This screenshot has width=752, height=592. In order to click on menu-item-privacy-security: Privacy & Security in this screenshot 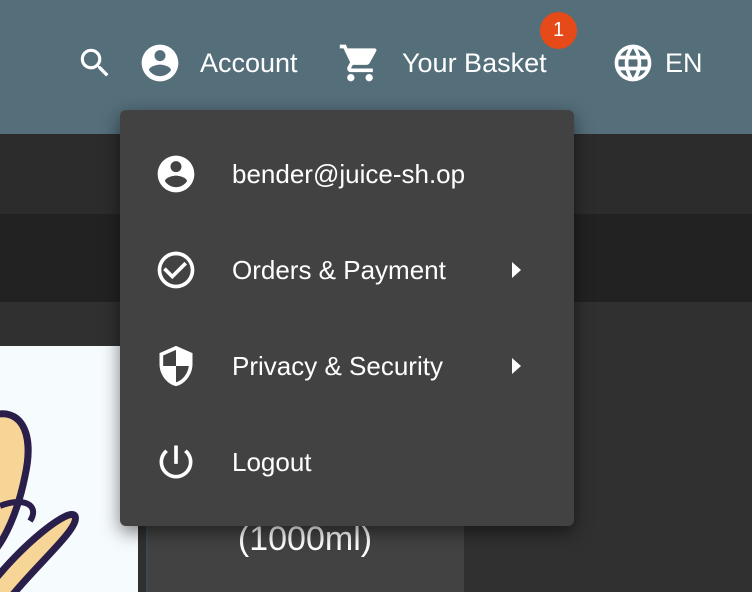, I will do `click(347, 366)`.